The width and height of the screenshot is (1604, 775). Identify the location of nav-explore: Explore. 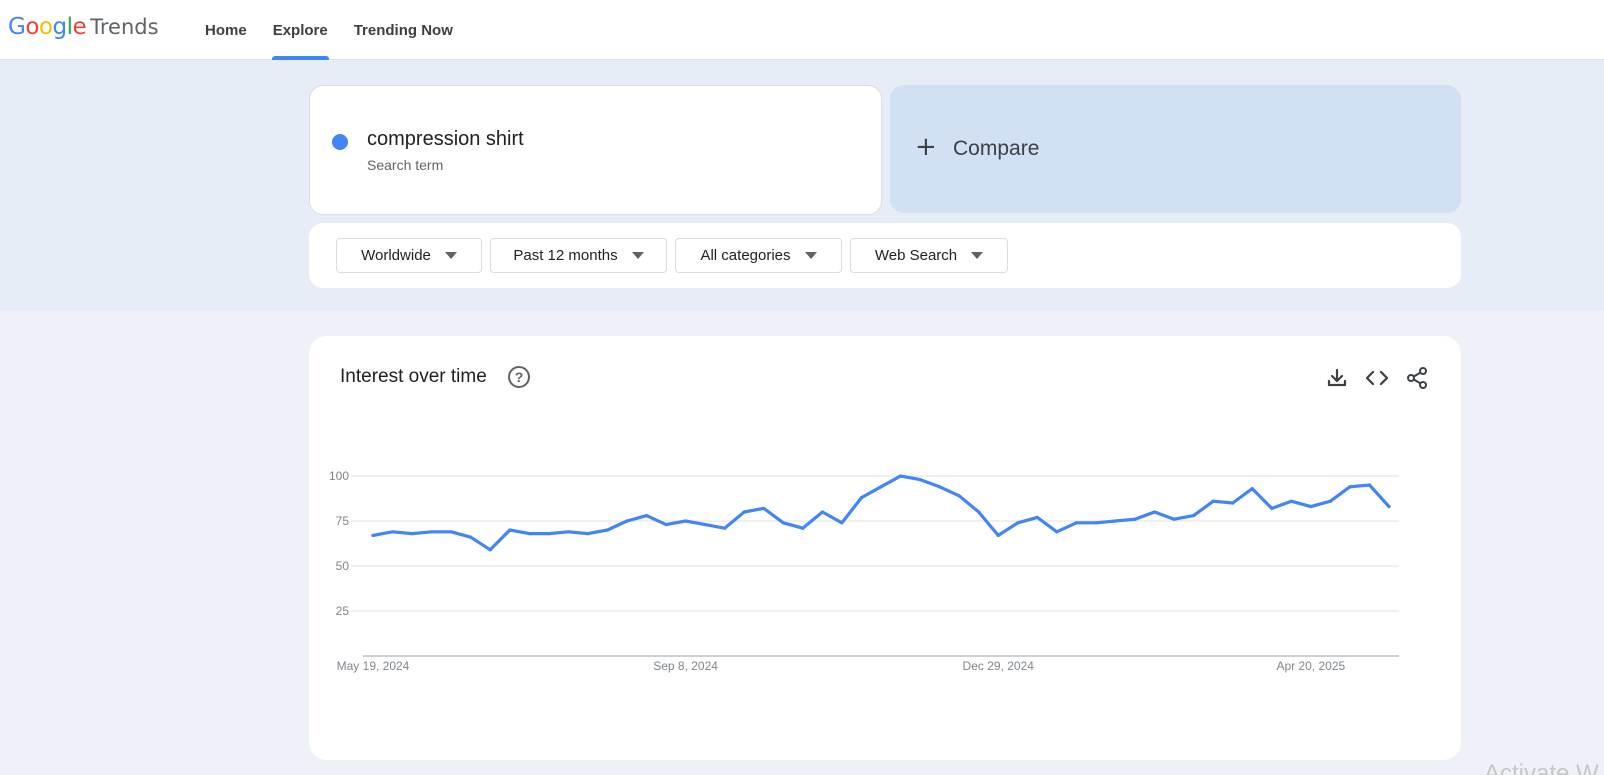
(300, 30).